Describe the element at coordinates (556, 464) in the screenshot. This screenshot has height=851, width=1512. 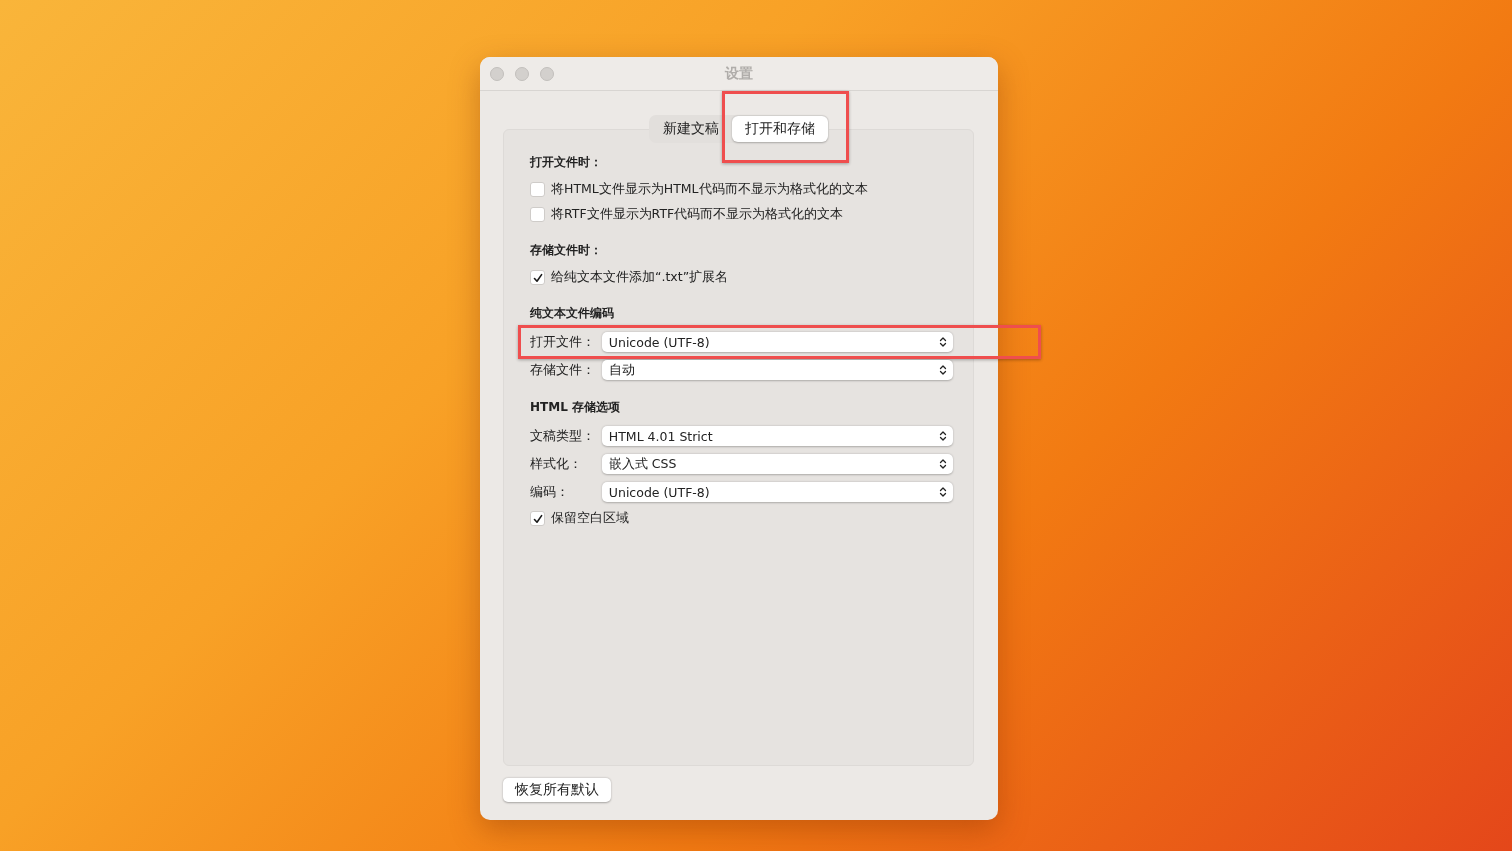
I see `field-label: 样式化：` at that location.